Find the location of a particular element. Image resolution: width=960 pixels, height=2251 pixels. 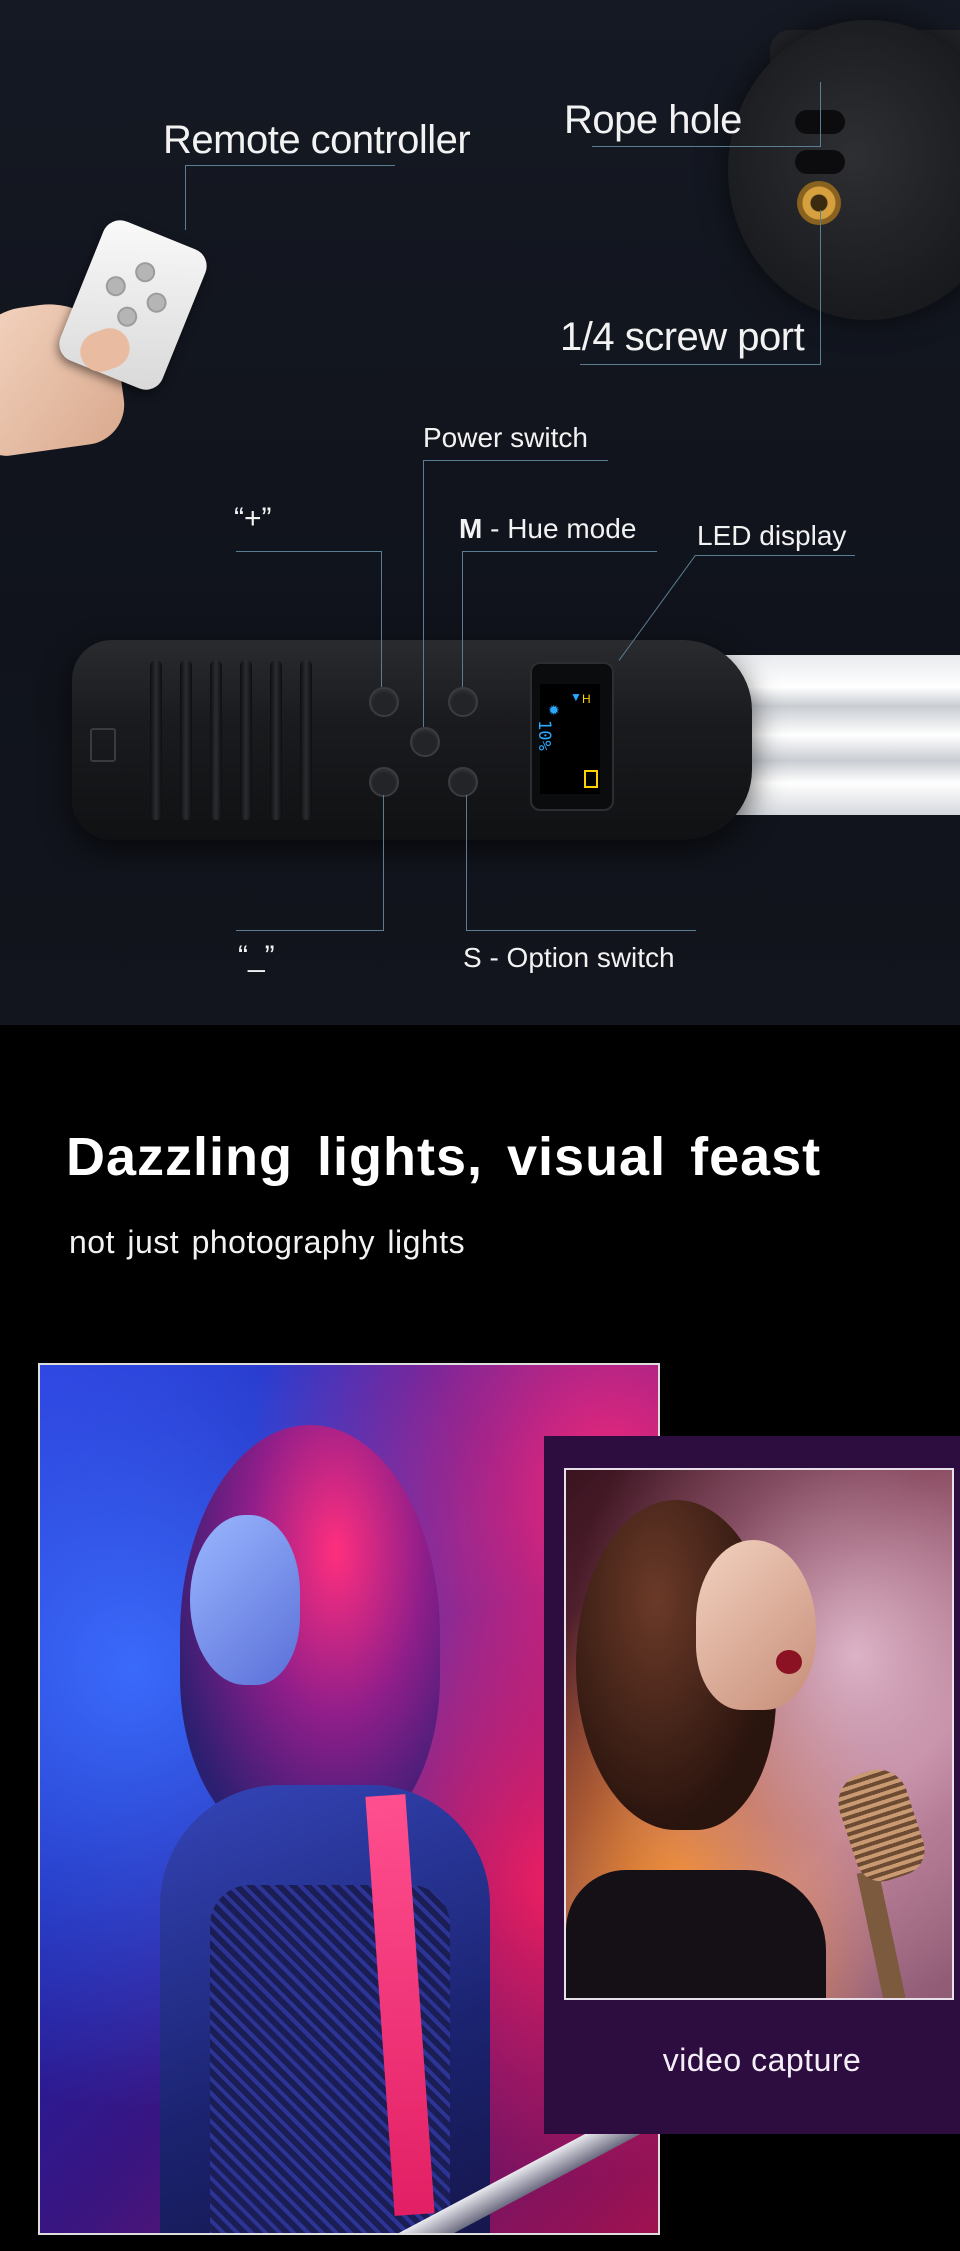

rope-hole is located at coordinates (820, 162).